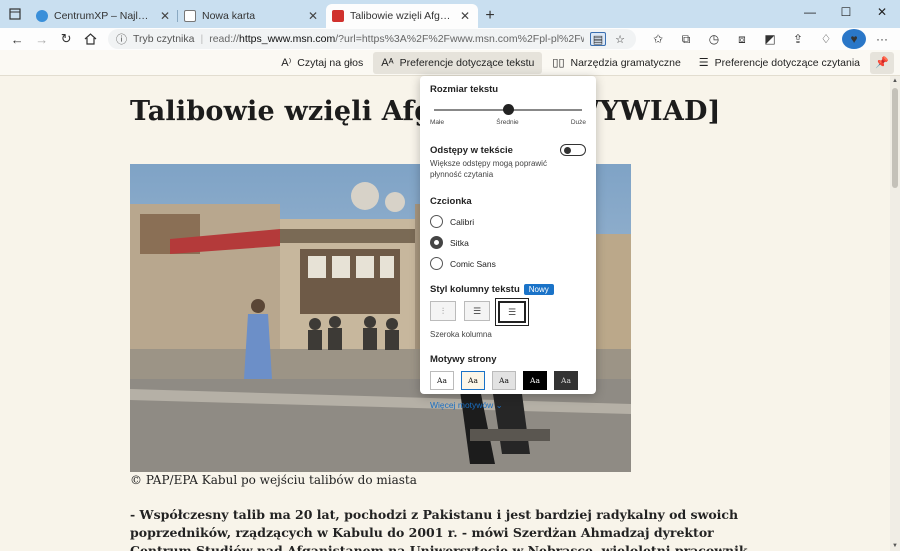 The width and height of the screenshot is (900, 551). I want to click on refresh-icon: ↻, so click(66, 38).